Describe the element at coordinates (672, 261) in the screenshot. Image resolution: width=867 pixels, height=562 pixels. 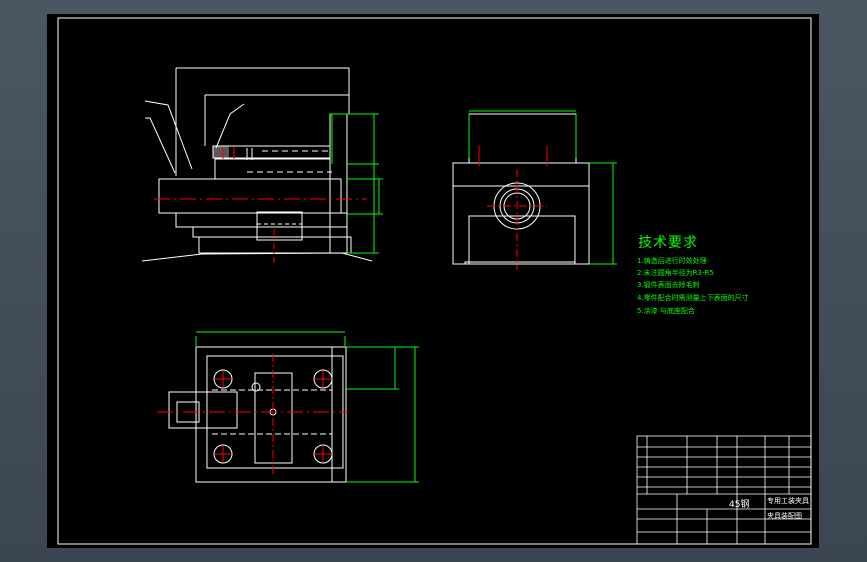
I see `requirement-item: 1.铸造后进行时效处理` at that location.